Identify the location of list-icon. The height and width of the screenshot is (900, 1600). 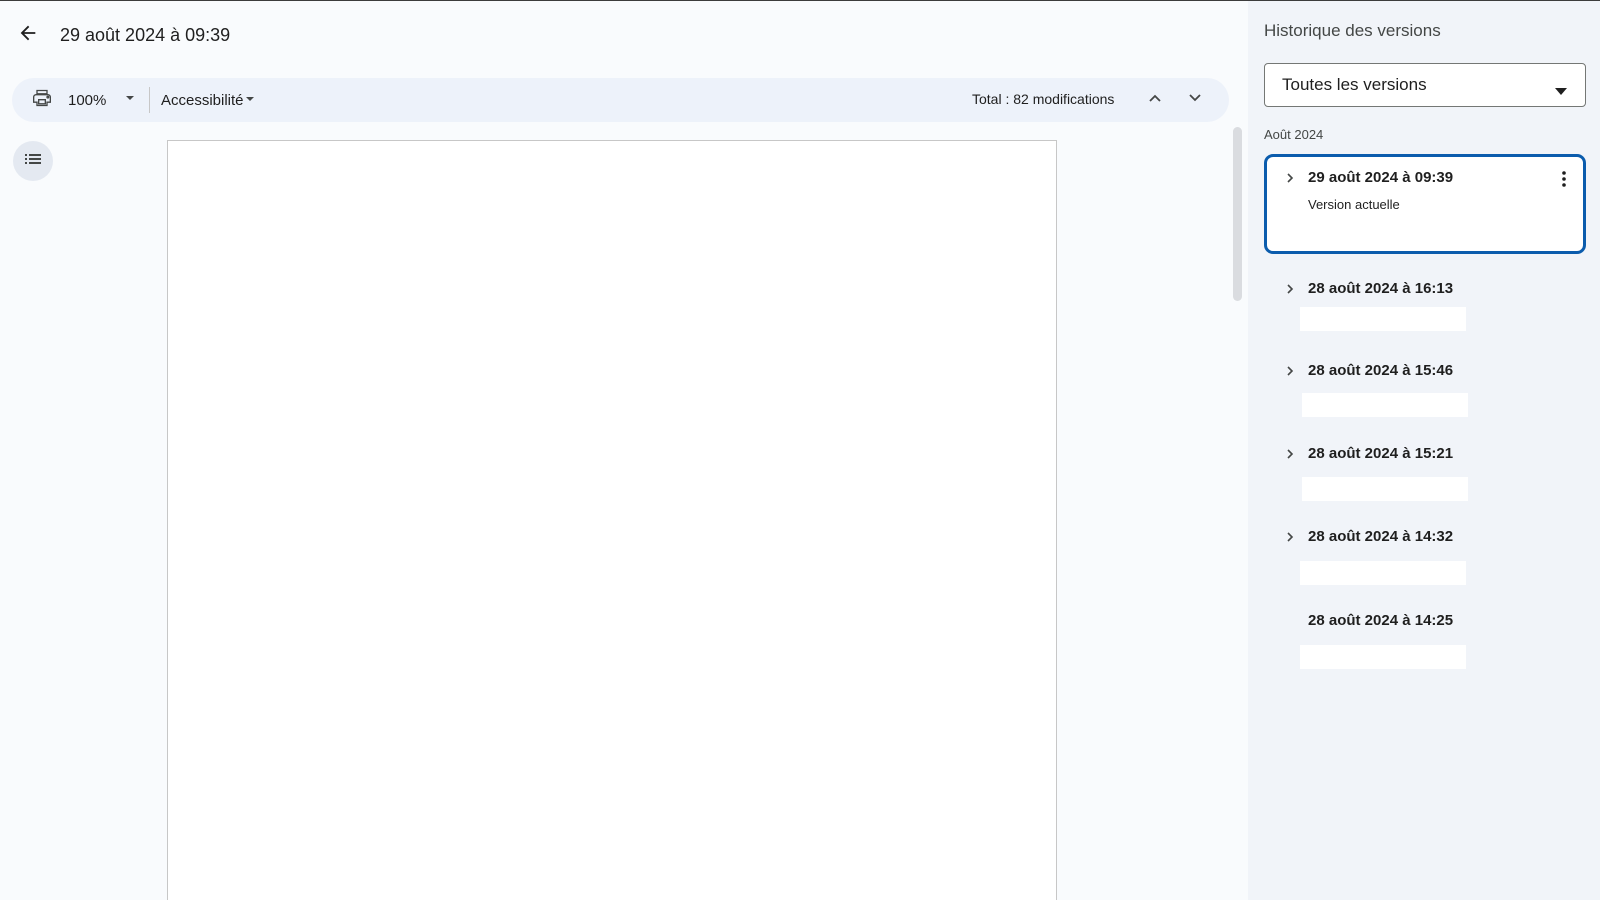
(33, 161).